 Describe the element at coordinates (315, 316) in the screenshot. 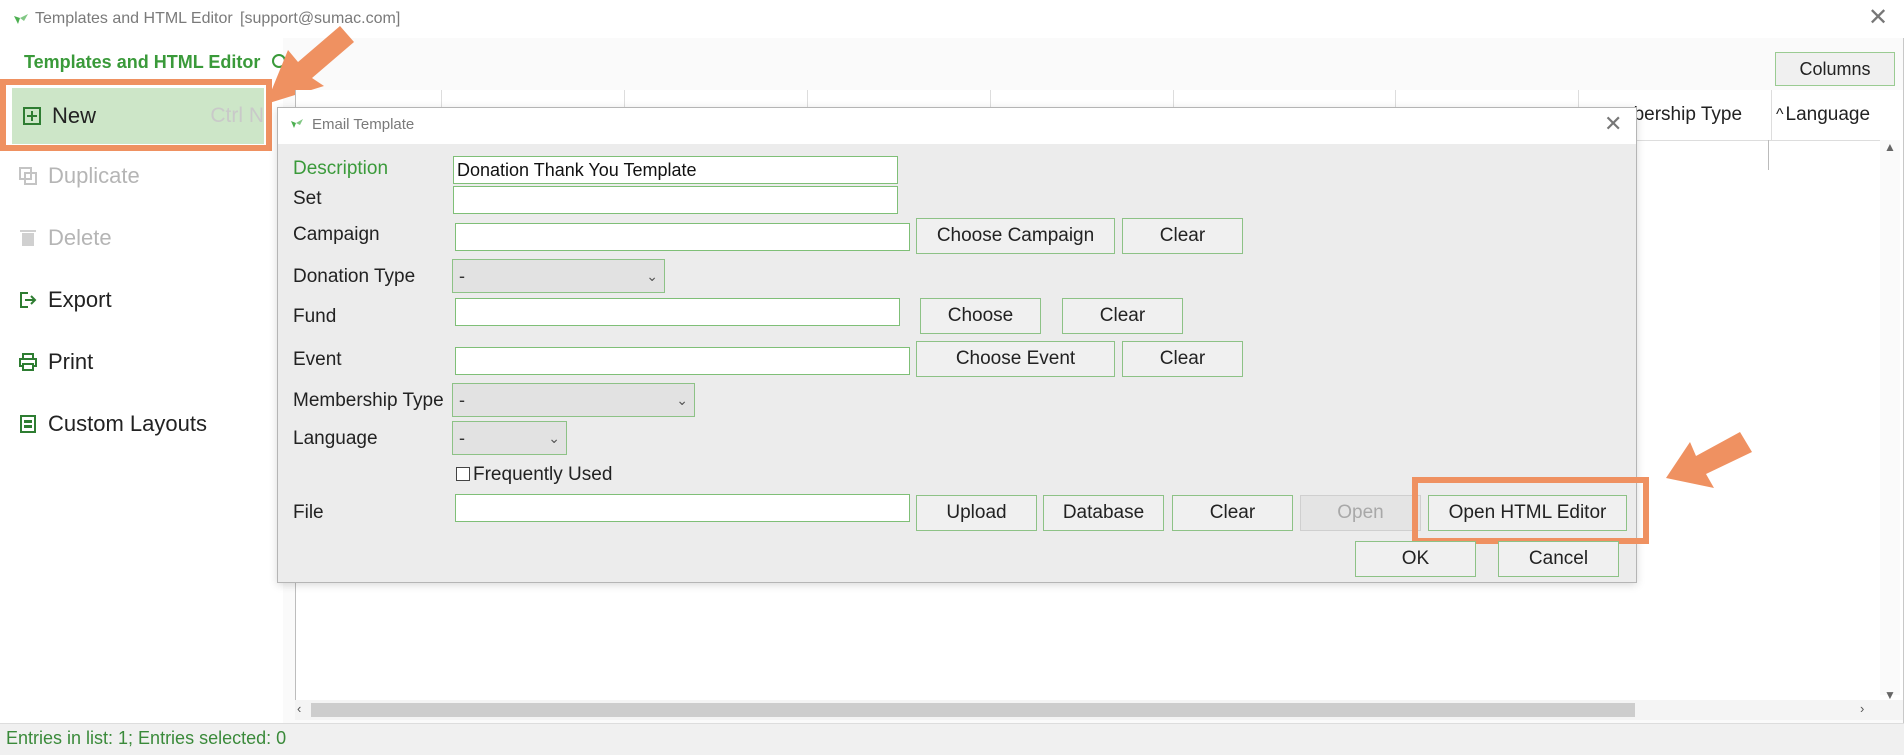

I see `fund-label: Fund` at that location.